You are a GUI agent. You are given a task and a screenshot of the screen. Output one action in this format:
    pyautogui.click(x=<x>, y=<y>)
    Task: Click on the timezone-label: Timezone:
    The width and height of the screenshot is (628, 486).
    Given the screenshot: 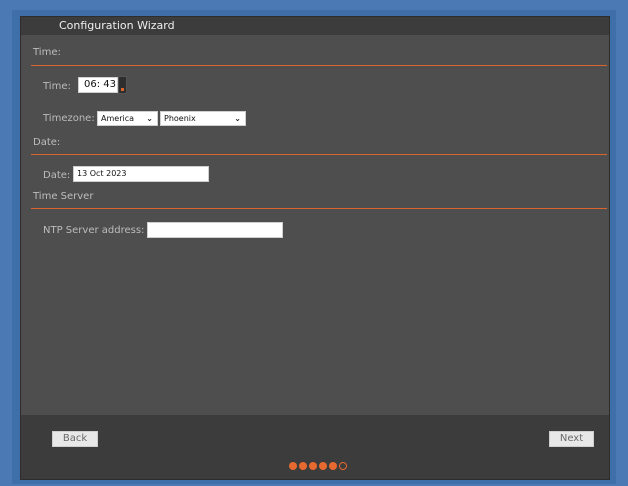 What is the action you would take?
    pyautogui.click(x=69, y=118)
    